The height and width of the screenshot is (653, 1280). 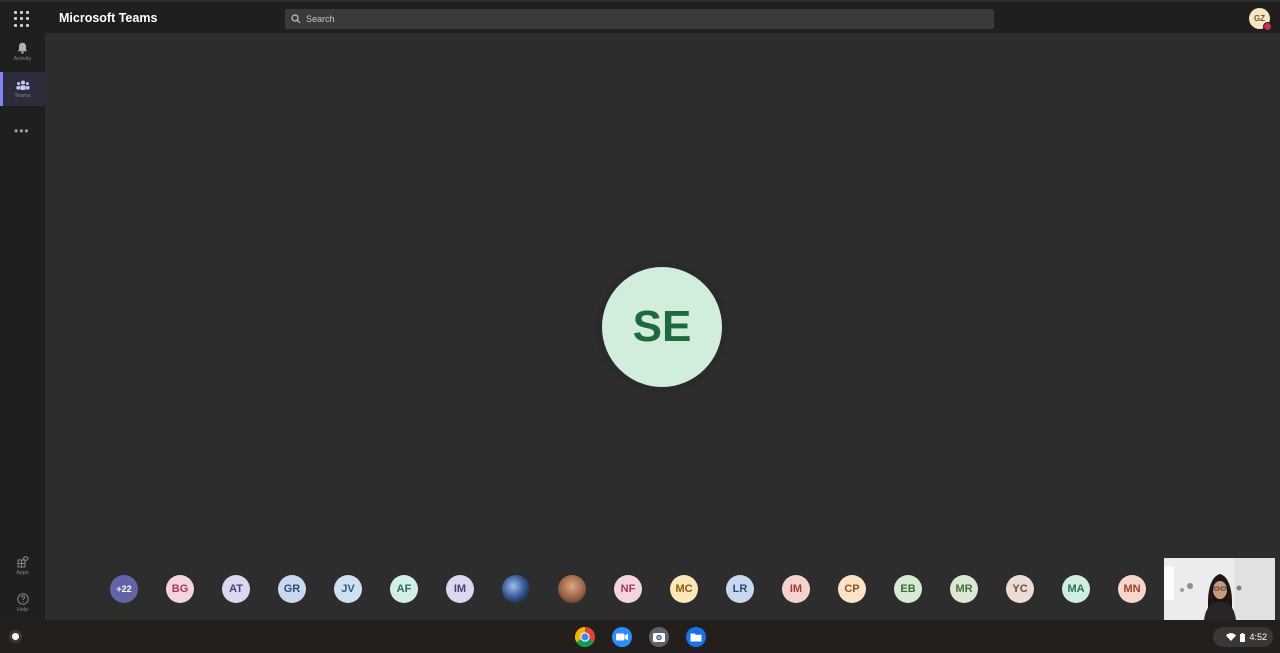 I want to click on participant-initials: MA, so click(x=1076, y=589).